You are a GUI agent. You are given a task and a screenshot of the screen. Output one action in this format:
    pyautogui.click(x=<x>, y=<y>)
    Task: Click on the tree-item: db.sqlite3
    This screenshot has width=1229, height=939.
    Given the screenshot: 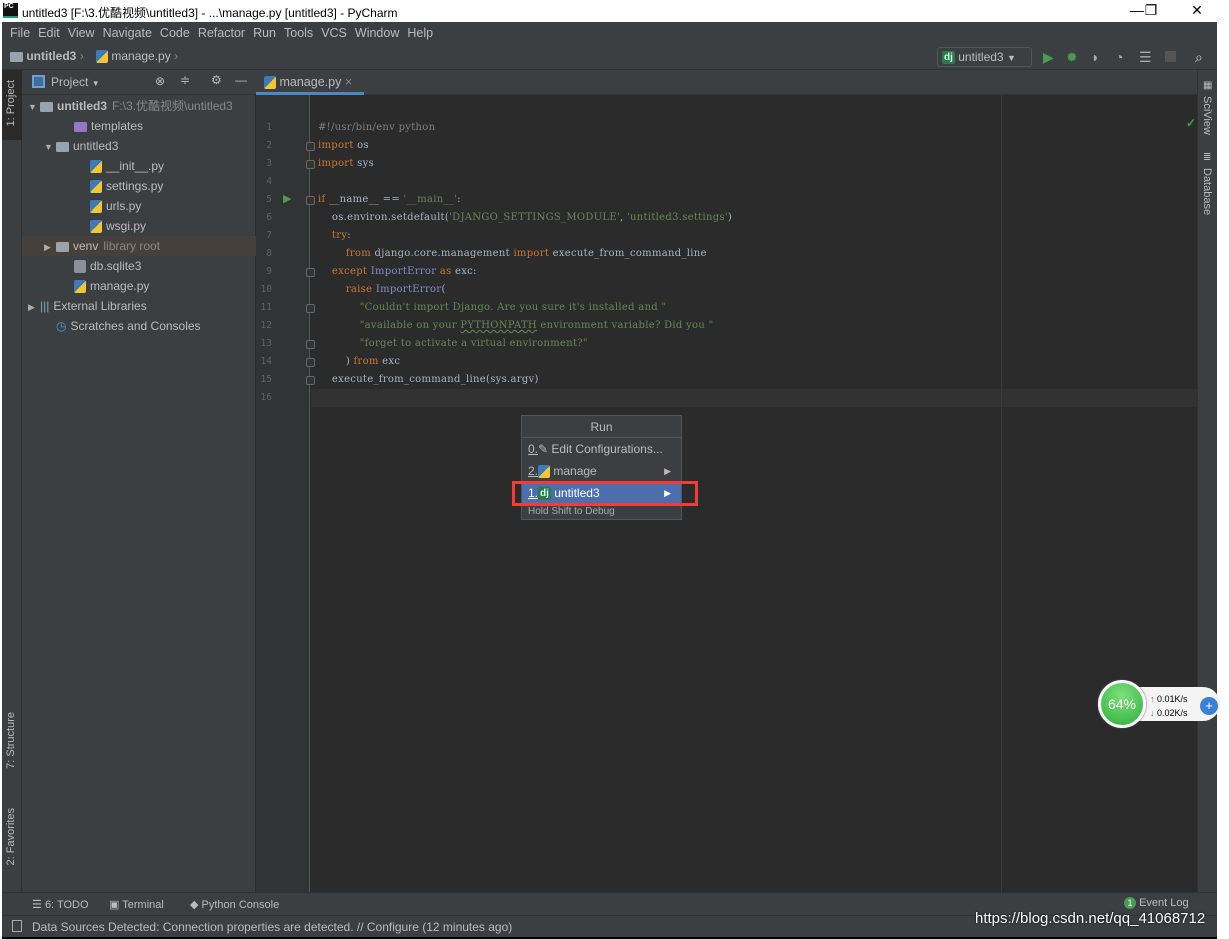 What is the action you would take?
    pyautogui.click(x=139, y=266)
    